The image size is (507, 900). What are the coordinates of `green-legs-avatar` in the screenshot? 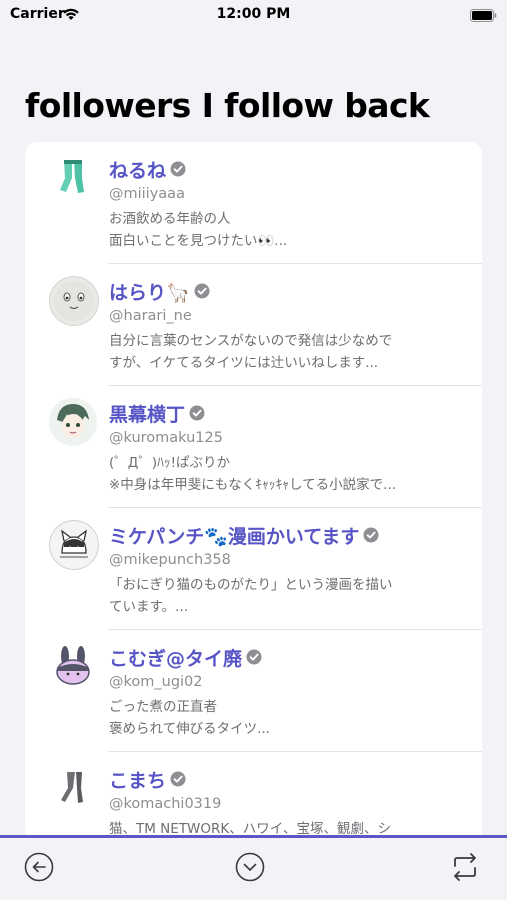 It's located at (73, 178).